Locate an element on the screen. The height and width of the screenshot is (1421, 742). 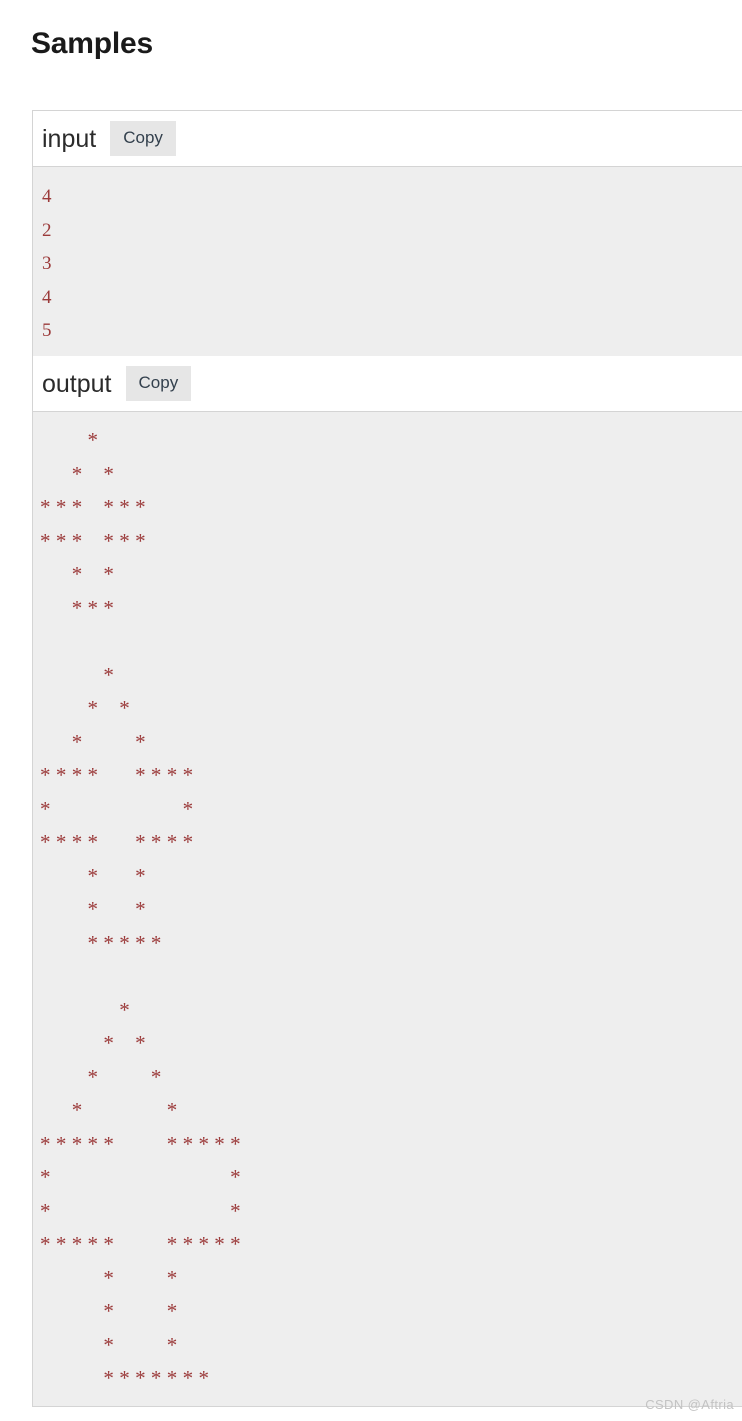
output-line: * * * * * is located at coordinates (391, 944).